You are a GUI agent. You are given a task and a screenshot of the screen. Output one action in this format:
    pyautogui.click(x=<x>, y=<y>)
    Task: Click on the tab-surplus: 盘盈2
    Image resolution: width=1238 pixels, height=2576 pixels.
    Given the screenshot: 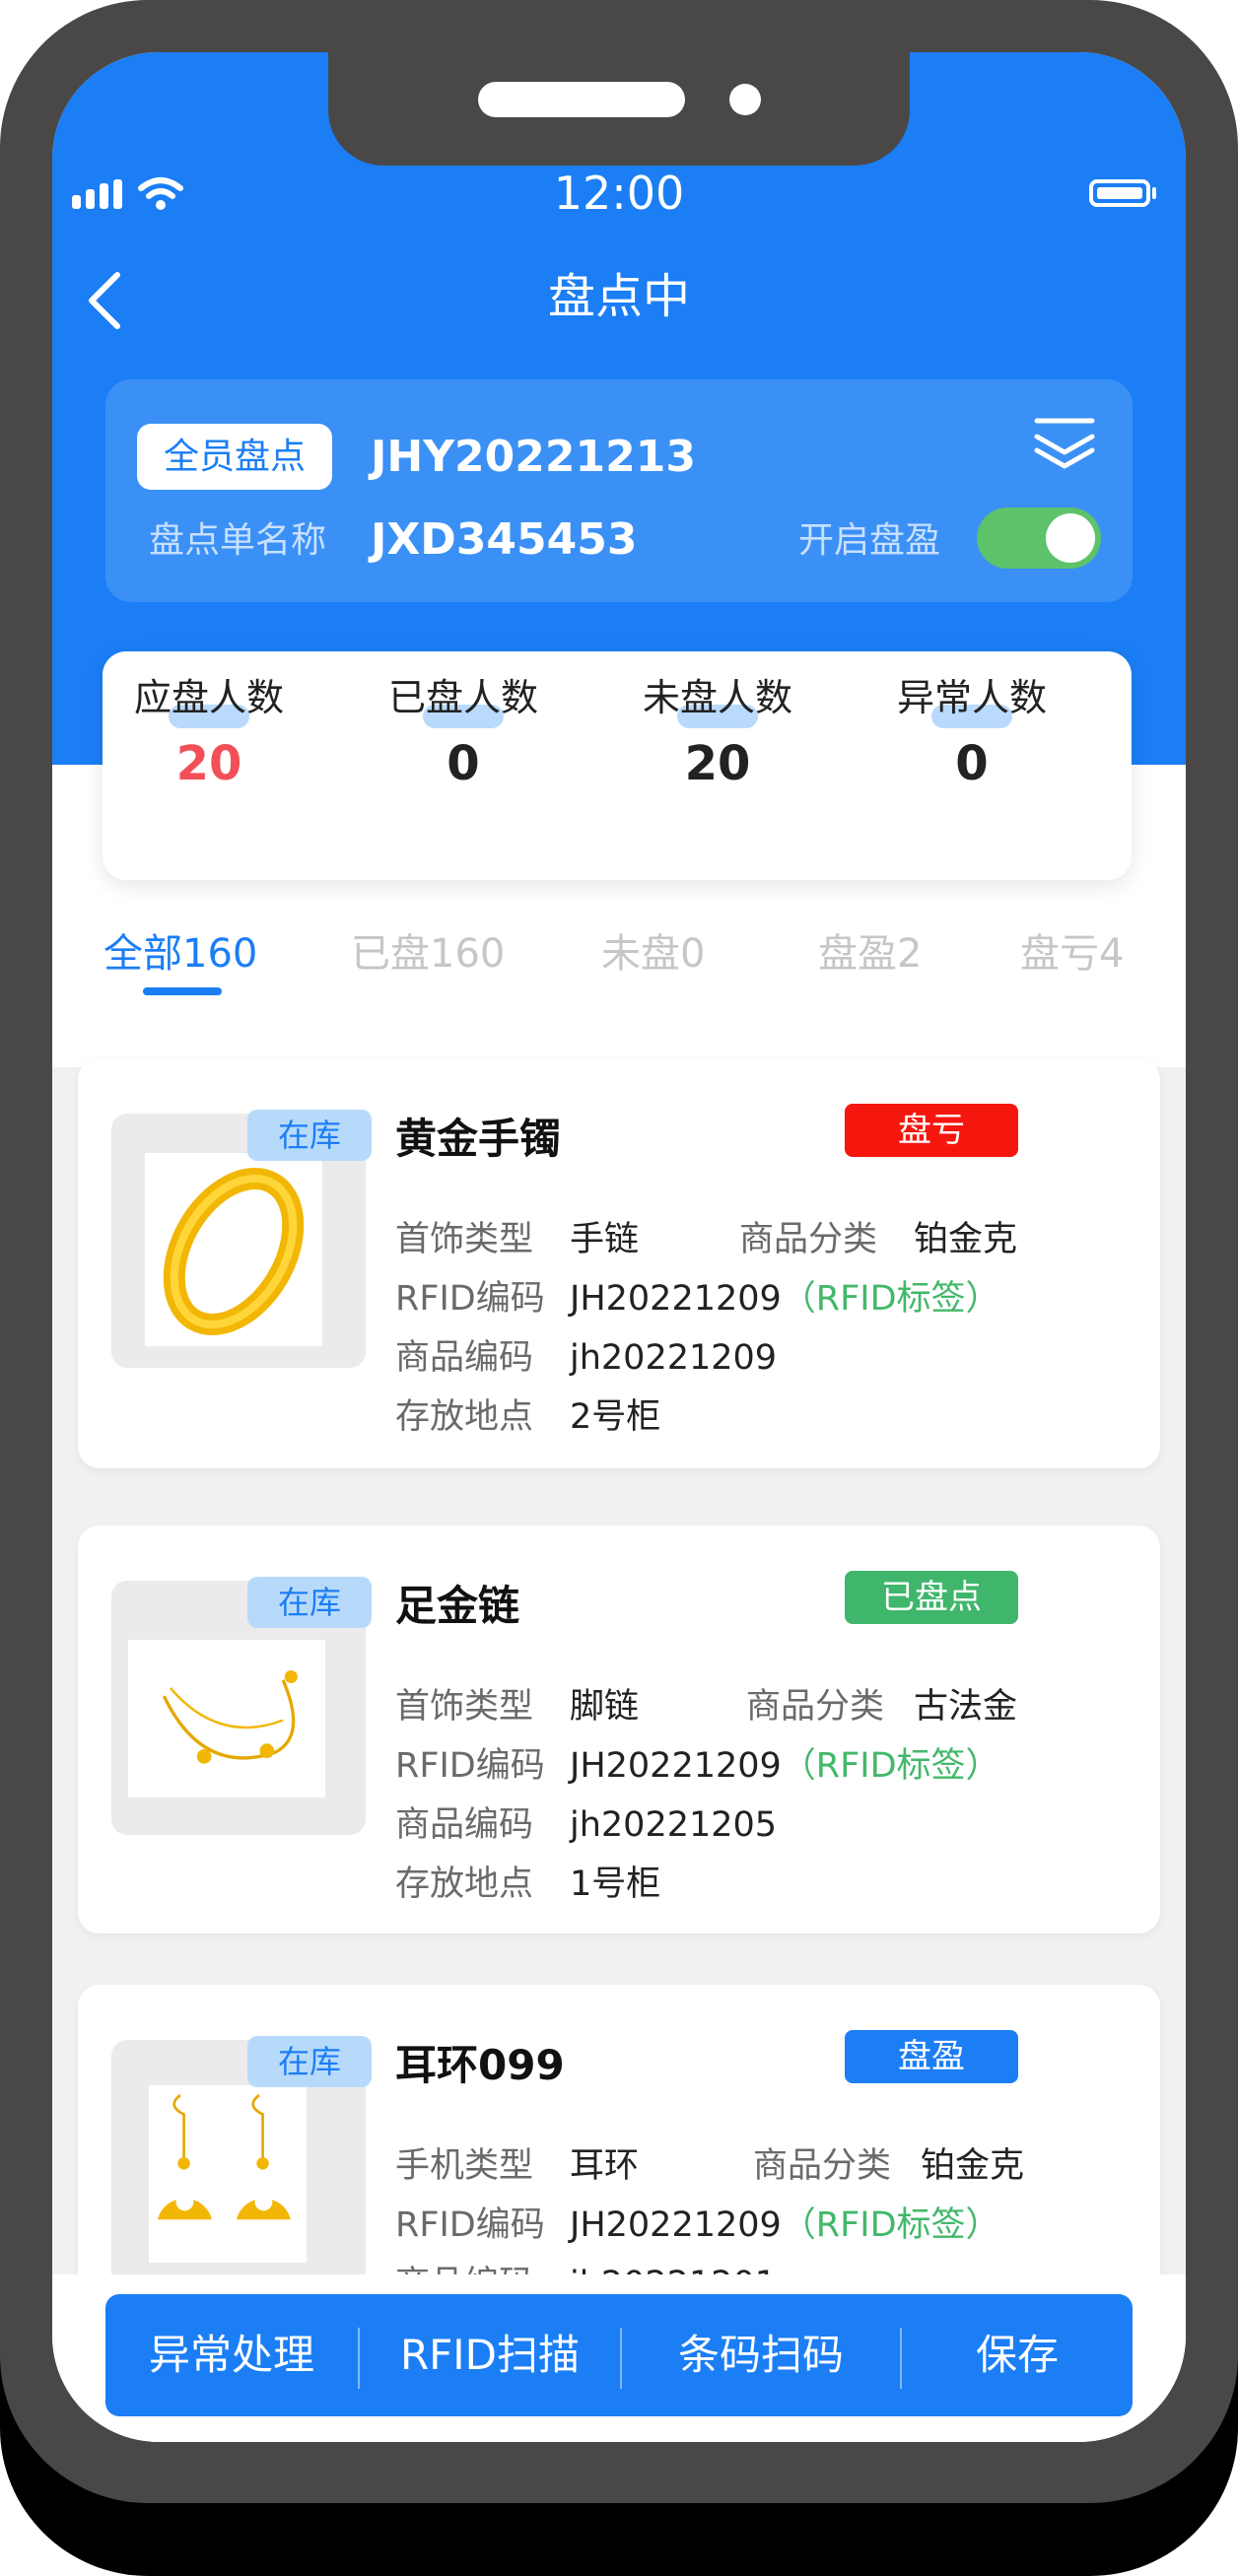 What is the action you would take?
    pyautogui.click(x=870, y=953)
    